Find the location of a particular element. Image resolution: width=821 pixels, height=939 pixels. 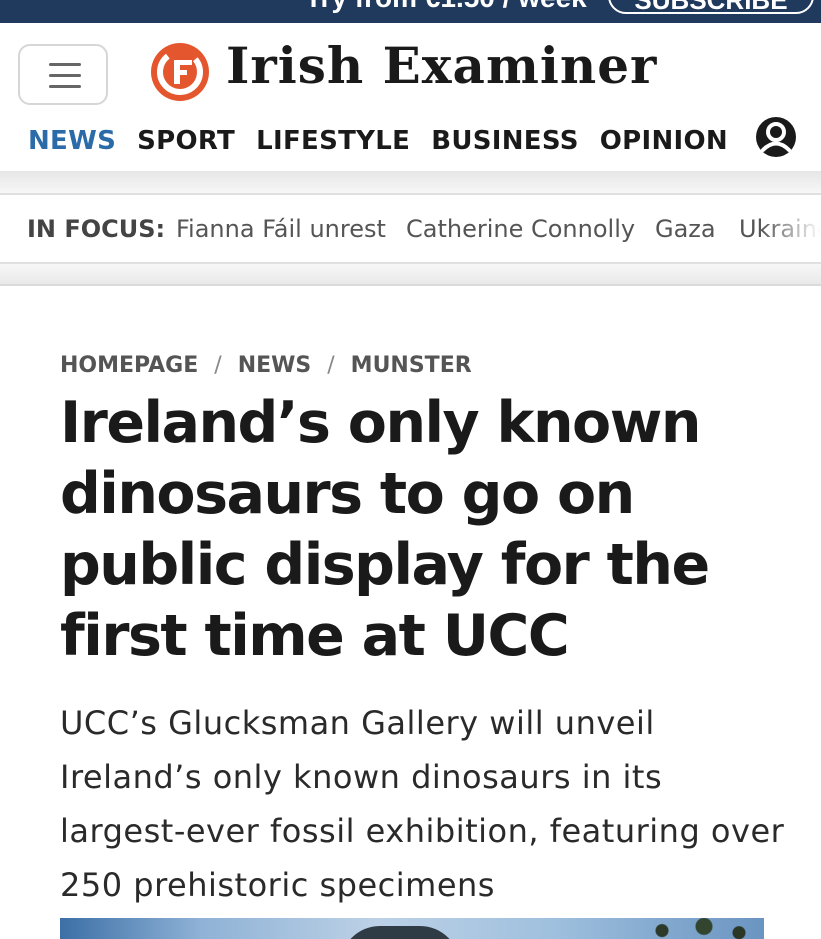

nav-item-lifestyle: LIFESTYLE is located at coordinates (333, 141).